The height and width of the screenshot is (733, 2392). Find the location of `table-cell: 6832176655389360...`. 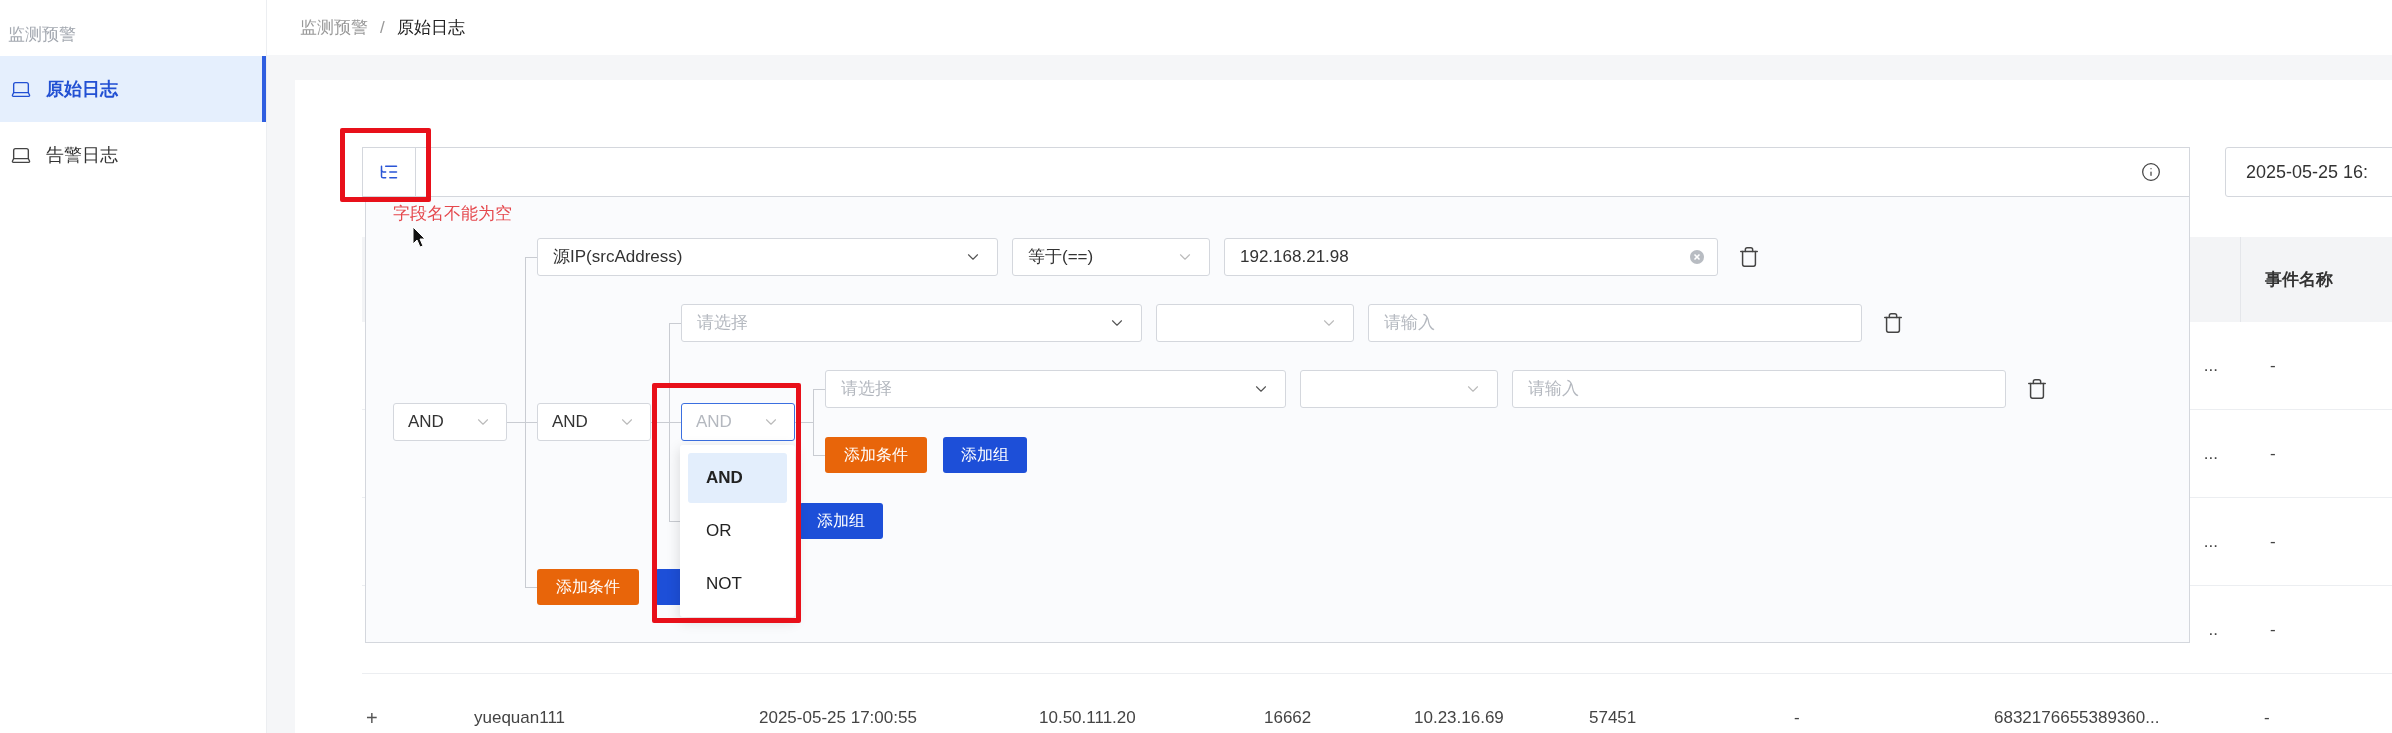

table-cell: 6832176655389360... is located at coordinates (2077, 717).